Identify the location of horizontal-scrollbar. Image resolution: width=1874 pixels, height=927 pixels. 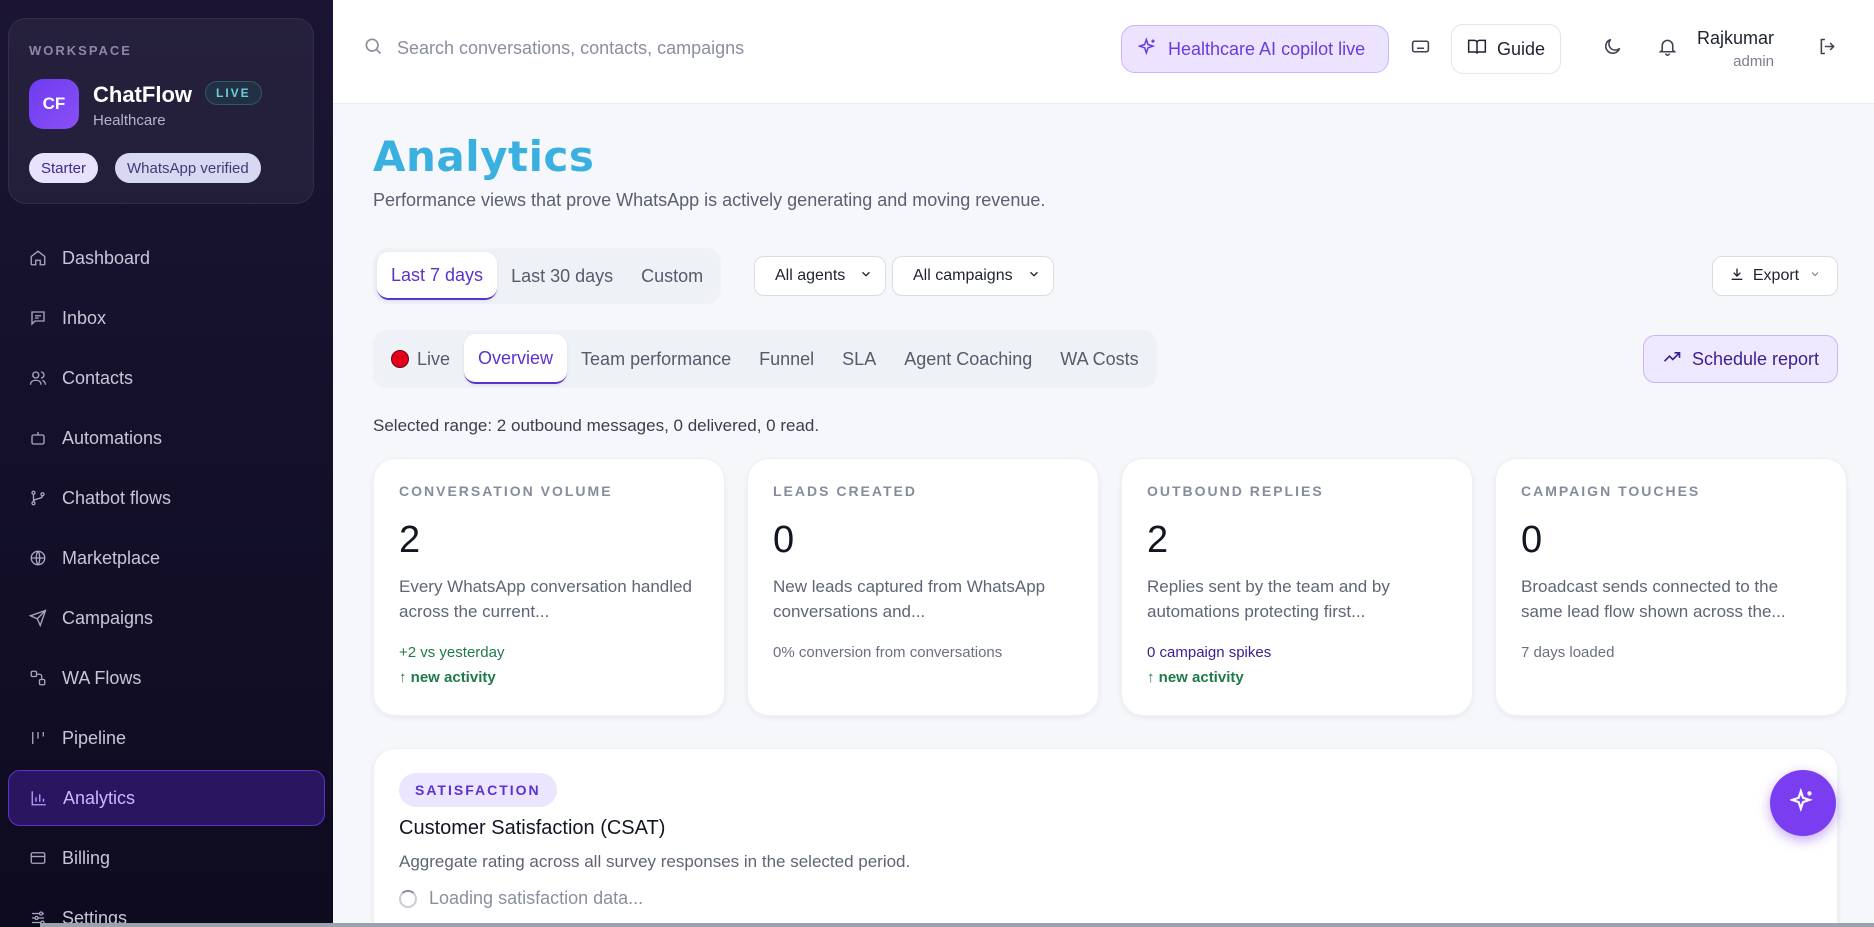
(957, 925).